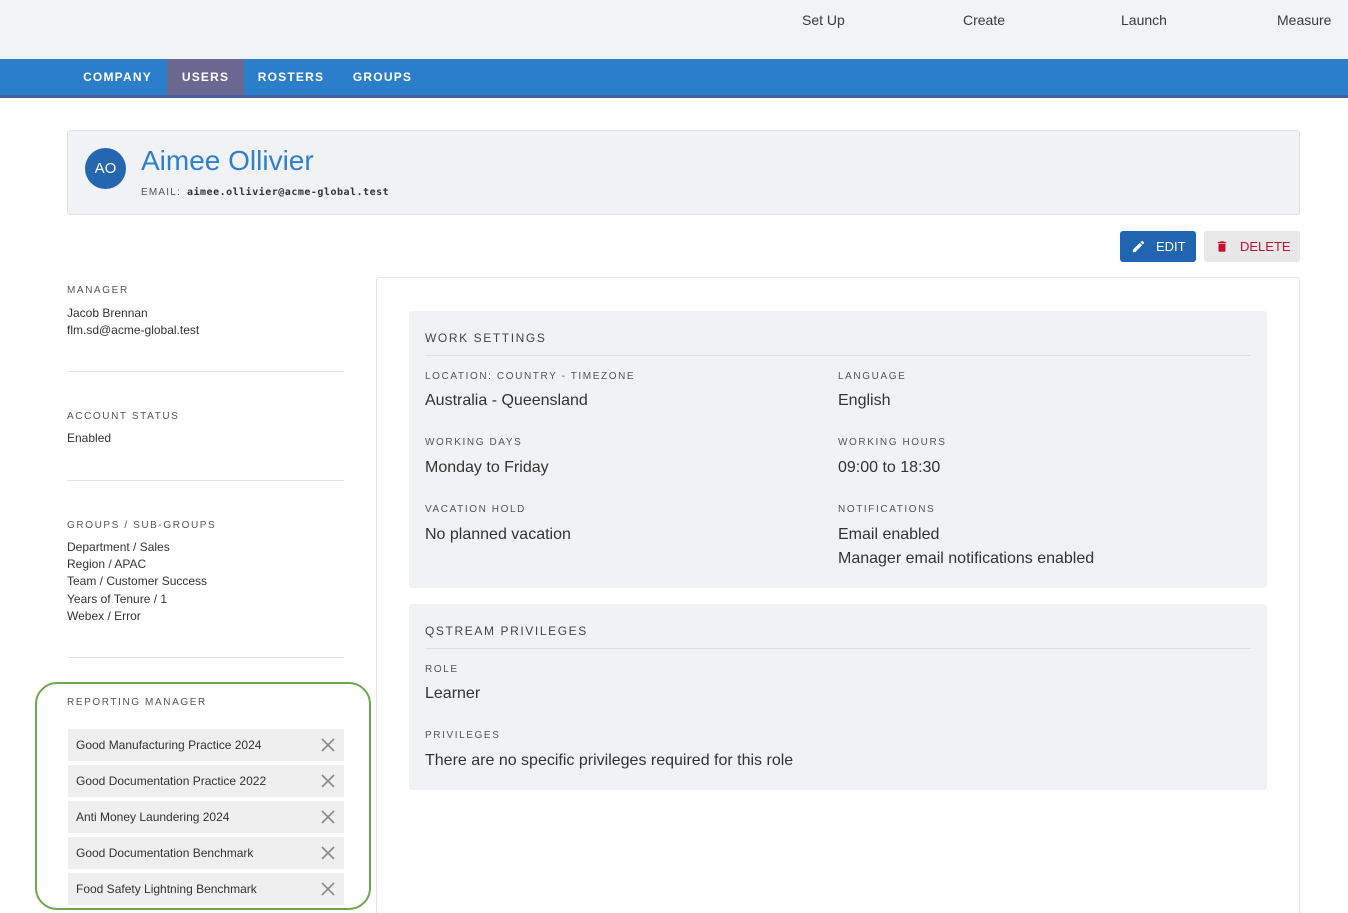  Describe the element at coordinates (892, 442) in the screenshot. I see `working-hours-label: WORKING HOURS` at that location.